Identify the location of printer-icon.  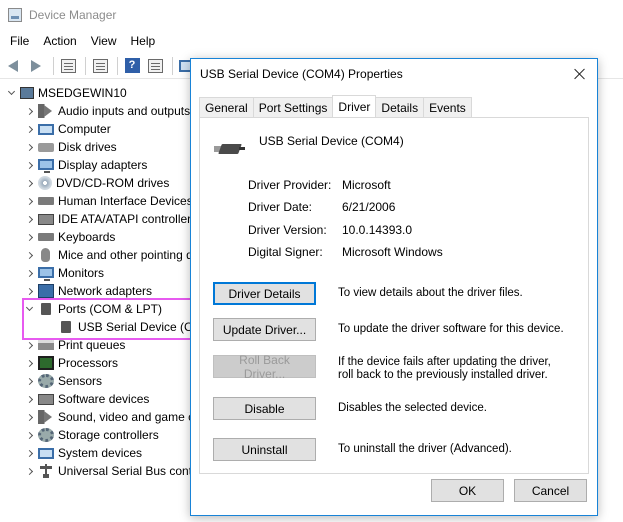
(46, 345).